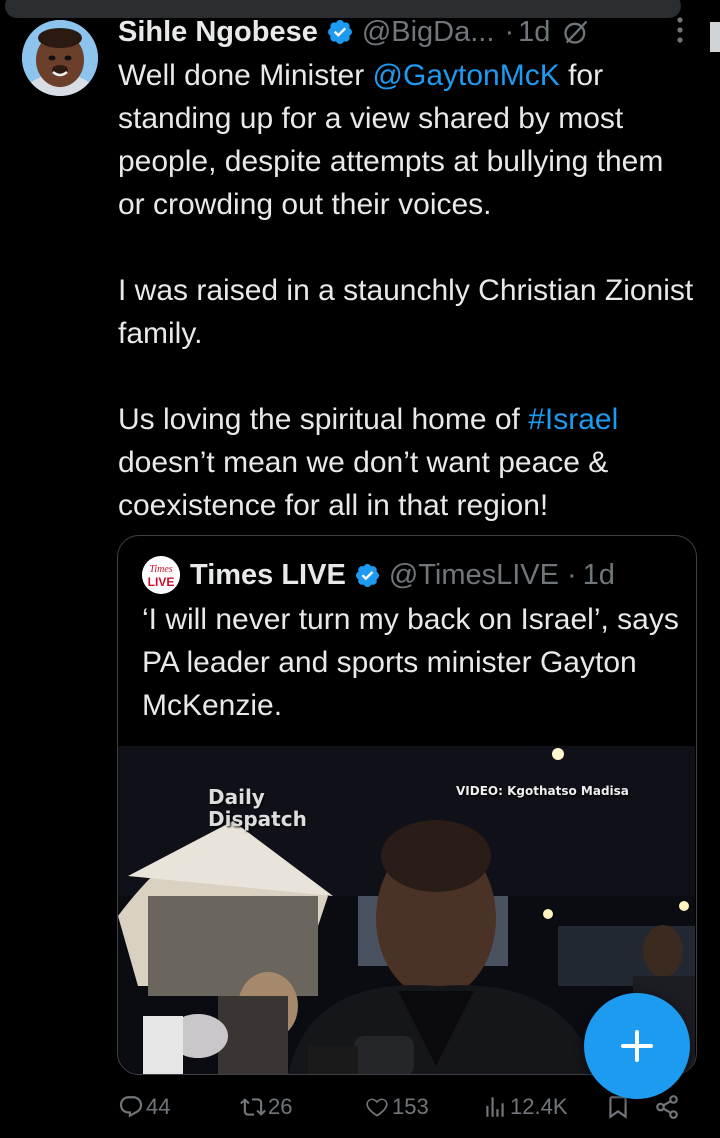 The height and width of the screenshot is (1138, 720). I want to click on quote-header: Times LIVE Times LIVE @TimesLIVE · 1d, so click(378, 575).